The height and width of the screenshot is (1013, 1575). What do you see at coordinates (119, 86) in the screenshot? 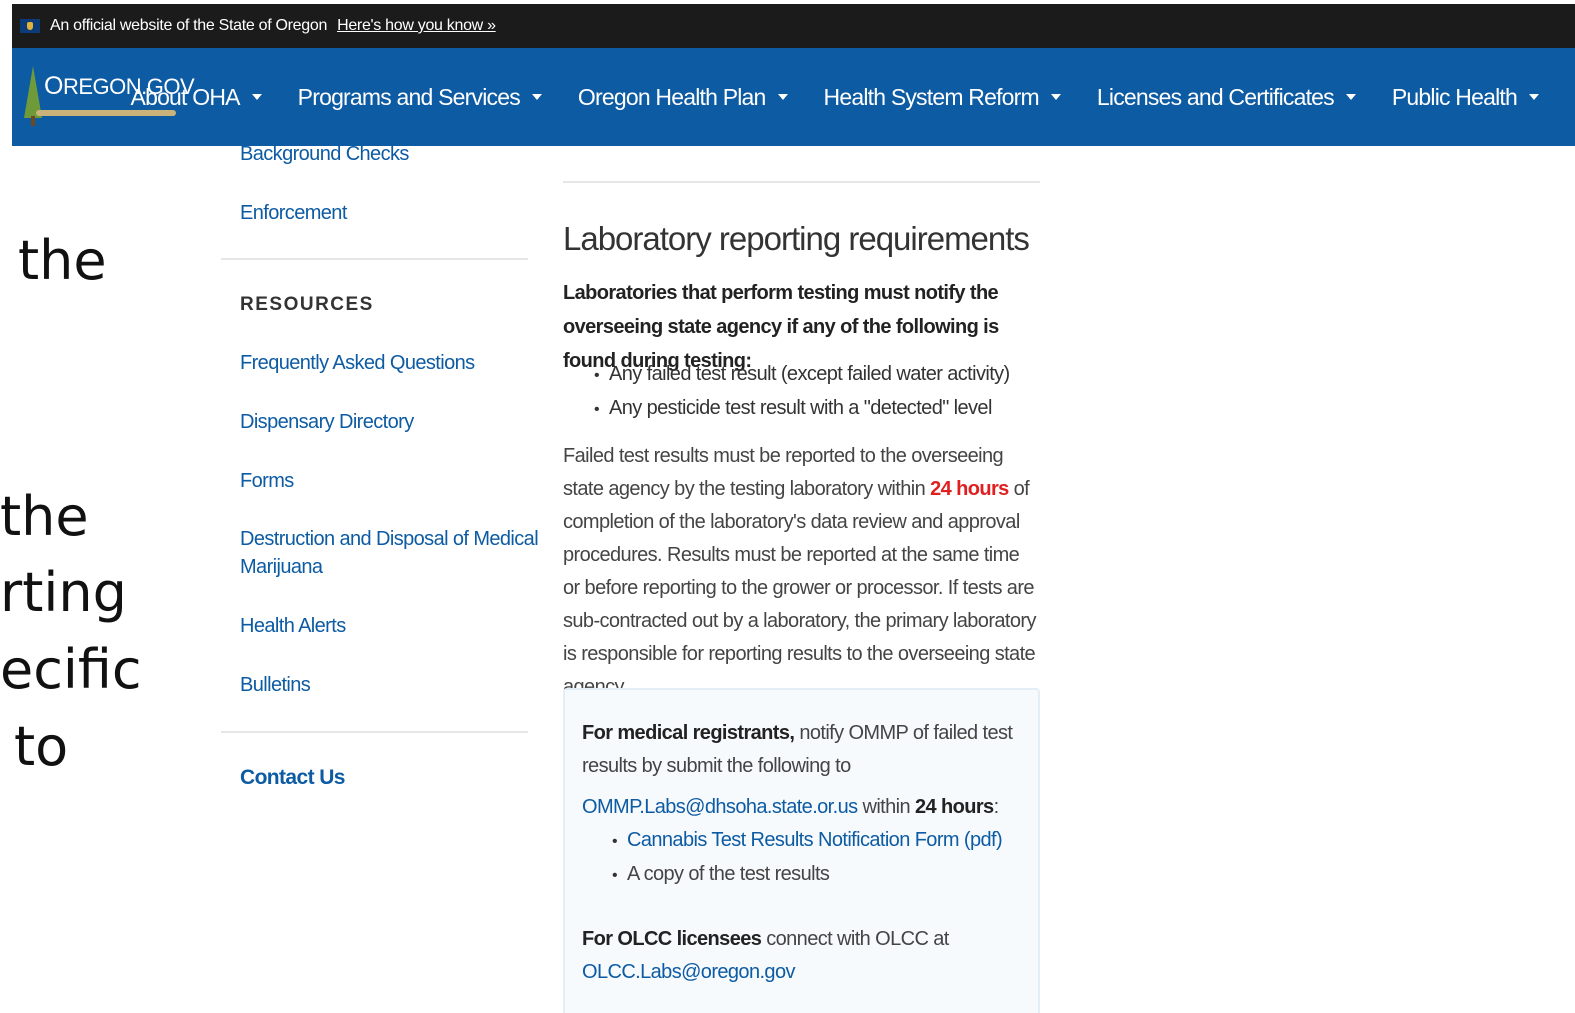
I see `logo-text: OREGON.GOV` at bounding box center [119, 86].